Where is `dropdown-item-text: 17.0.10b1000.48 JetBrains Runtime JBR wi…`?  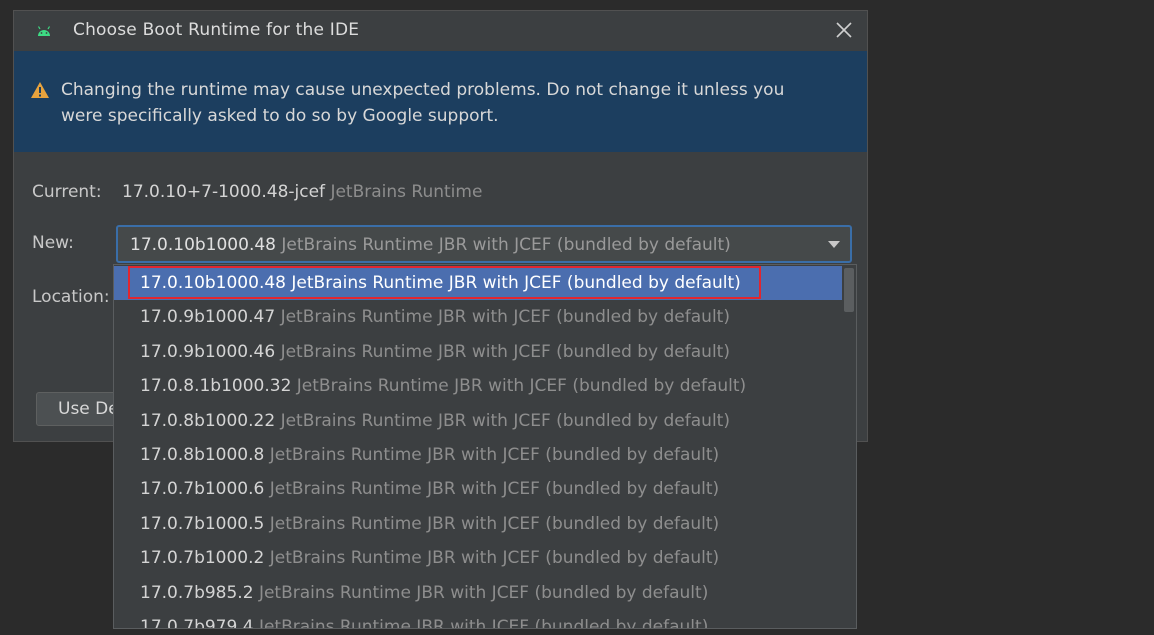 dropdown-item-text: 17.0.10b1000.48 JetBrains Runtime JBR wi… is located at coordinates (440, 283).